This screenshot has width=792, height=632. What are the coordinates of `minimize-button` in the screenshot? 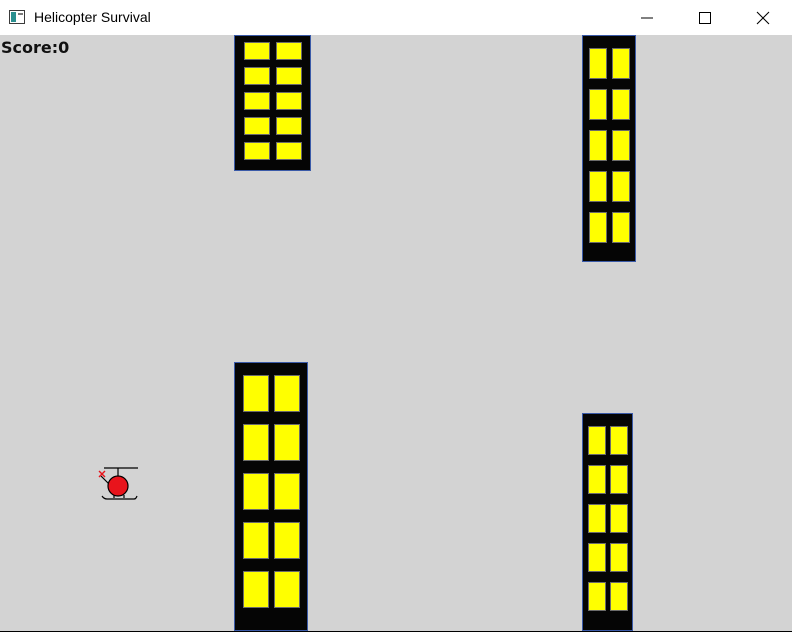 It's located at (647, 17).